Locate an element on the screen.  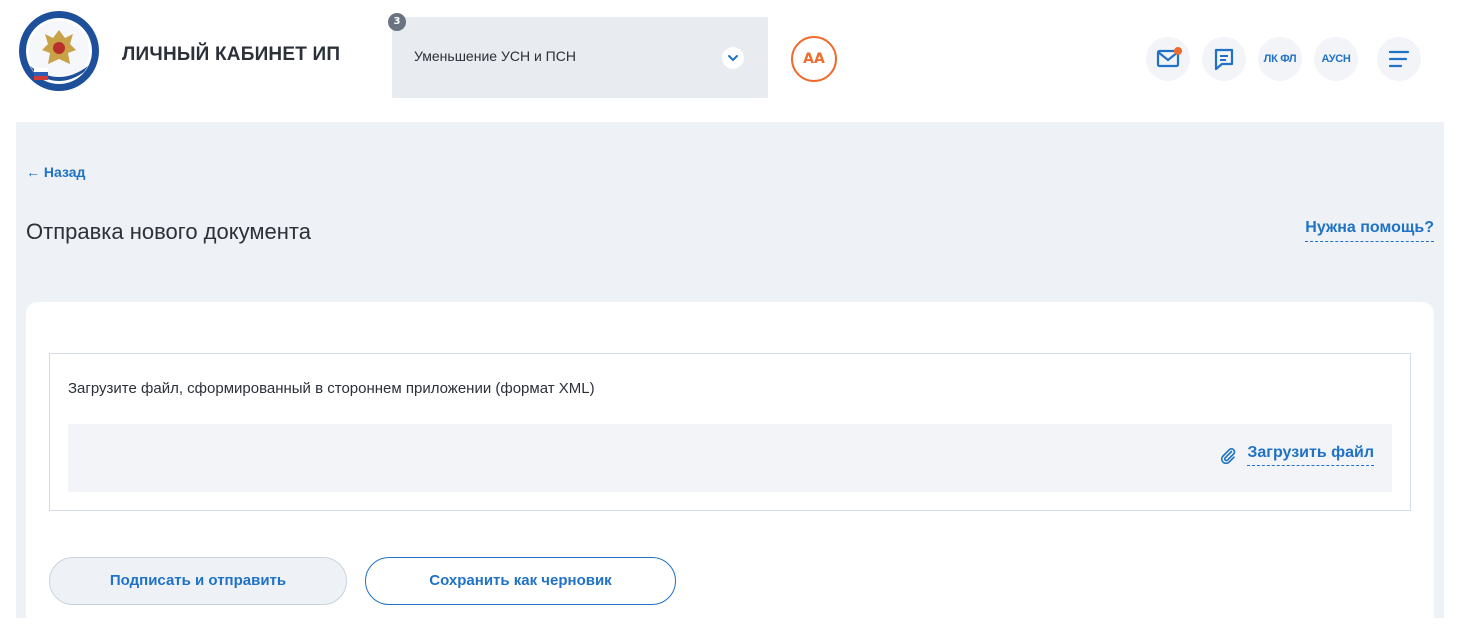
sign-and-send-button: Подписать и отправить is located at coordinates (198, 581).